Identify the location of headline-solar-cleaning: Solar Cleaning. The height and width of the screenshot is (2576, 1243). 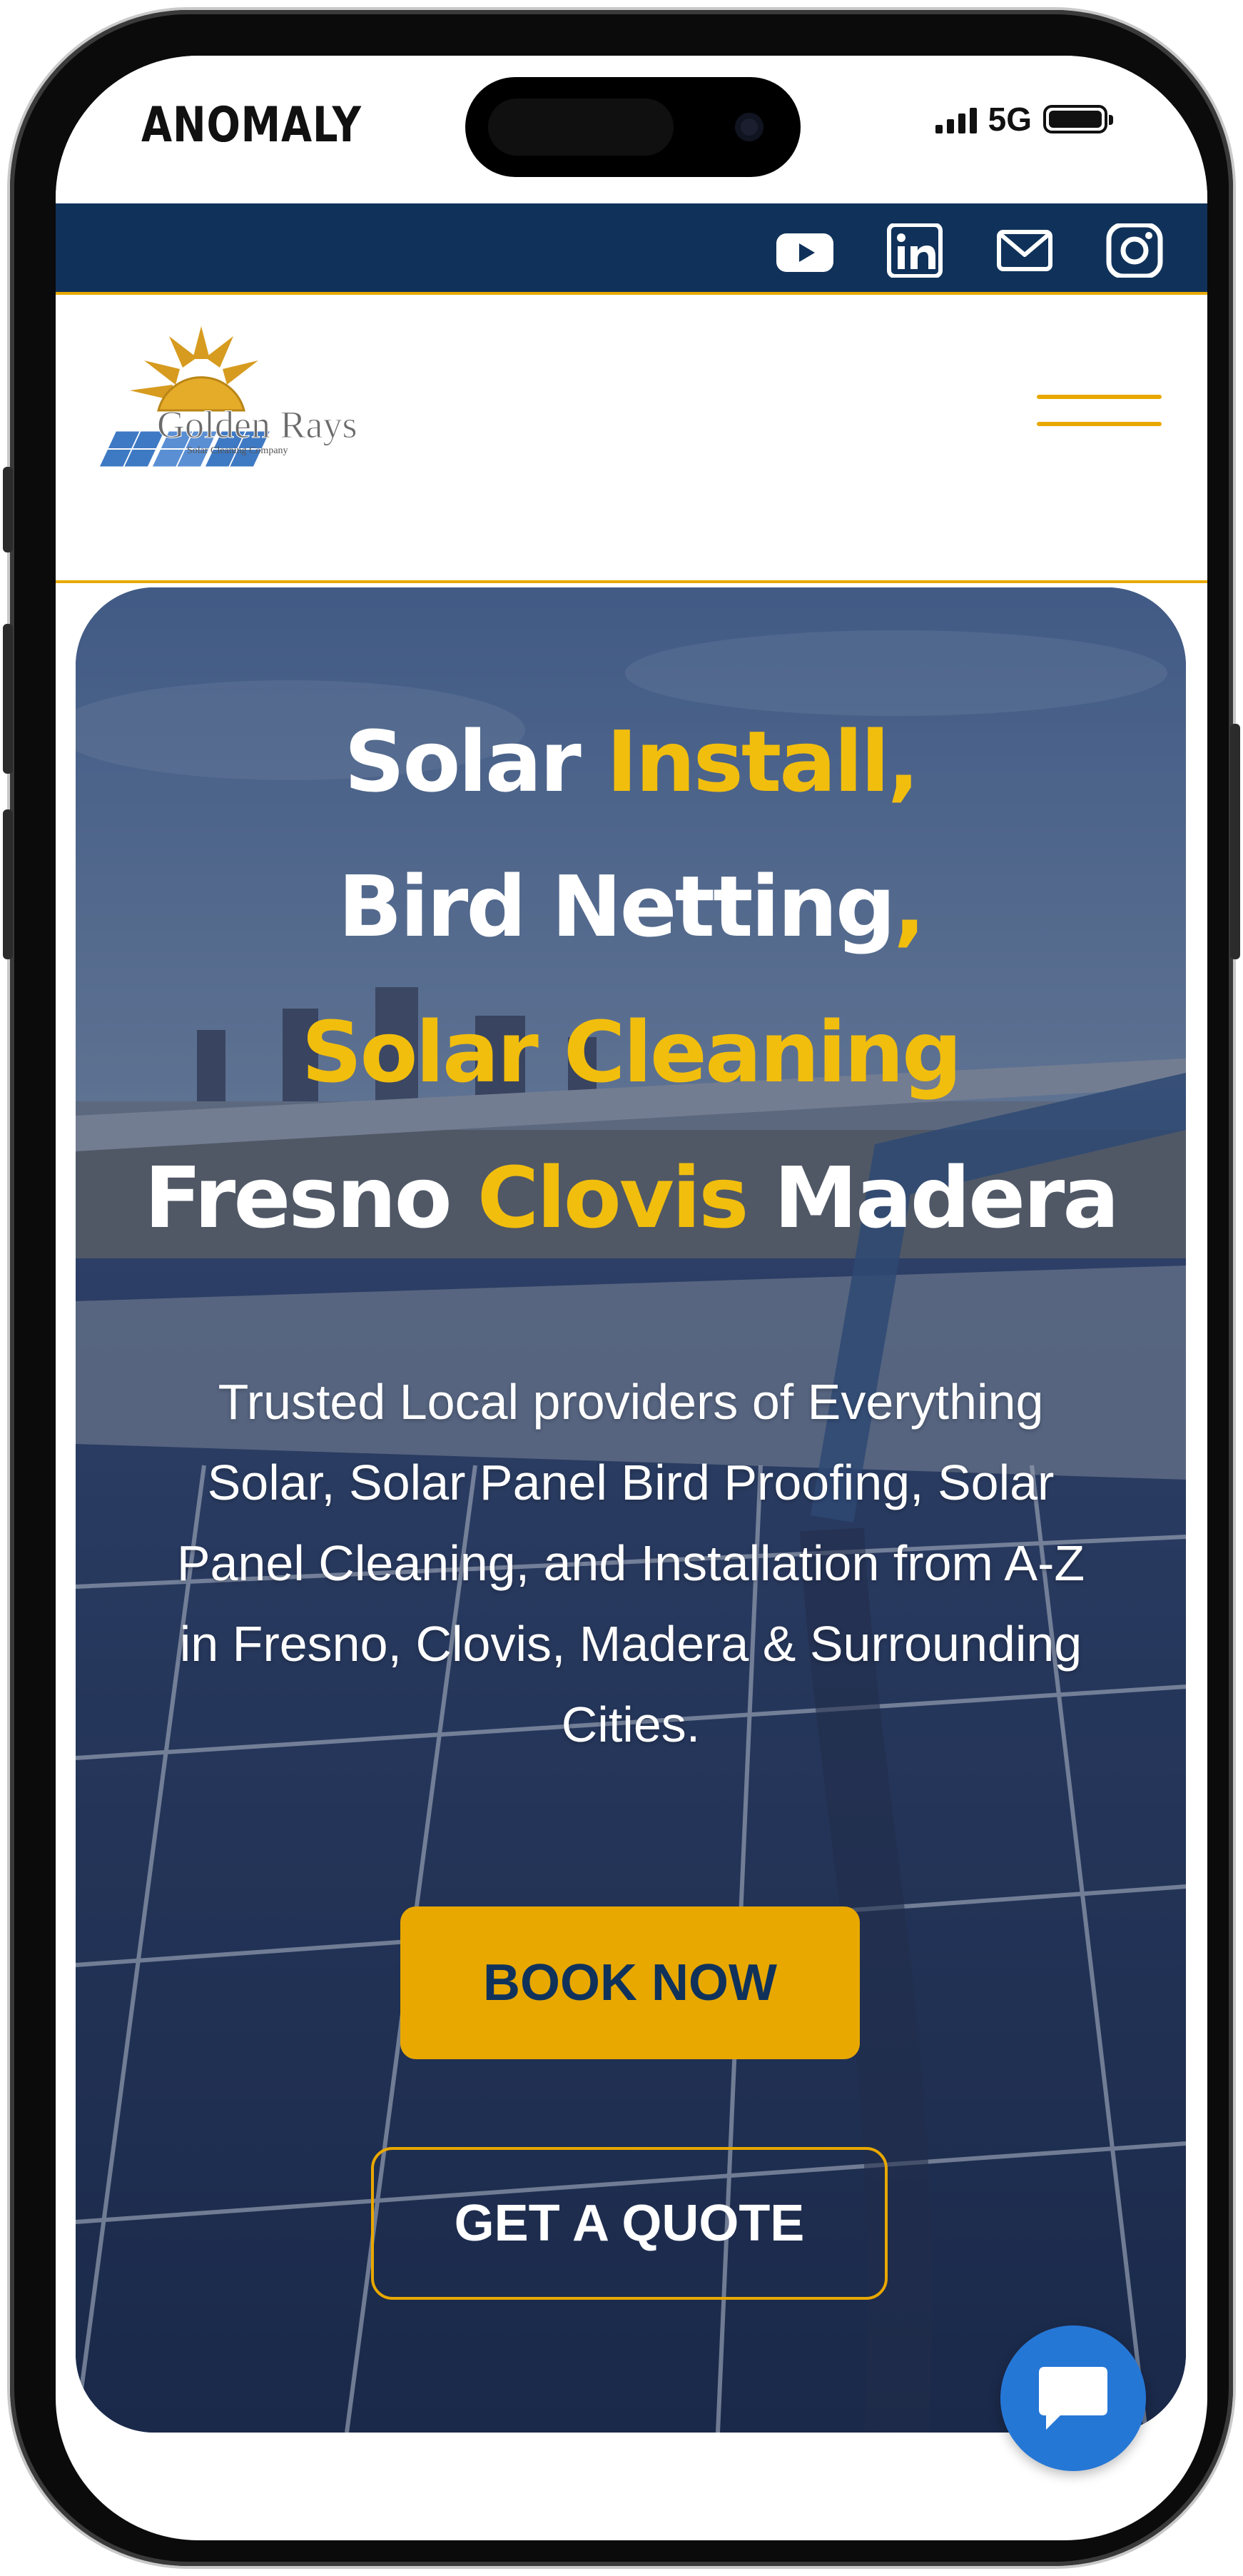
(631, 1052).